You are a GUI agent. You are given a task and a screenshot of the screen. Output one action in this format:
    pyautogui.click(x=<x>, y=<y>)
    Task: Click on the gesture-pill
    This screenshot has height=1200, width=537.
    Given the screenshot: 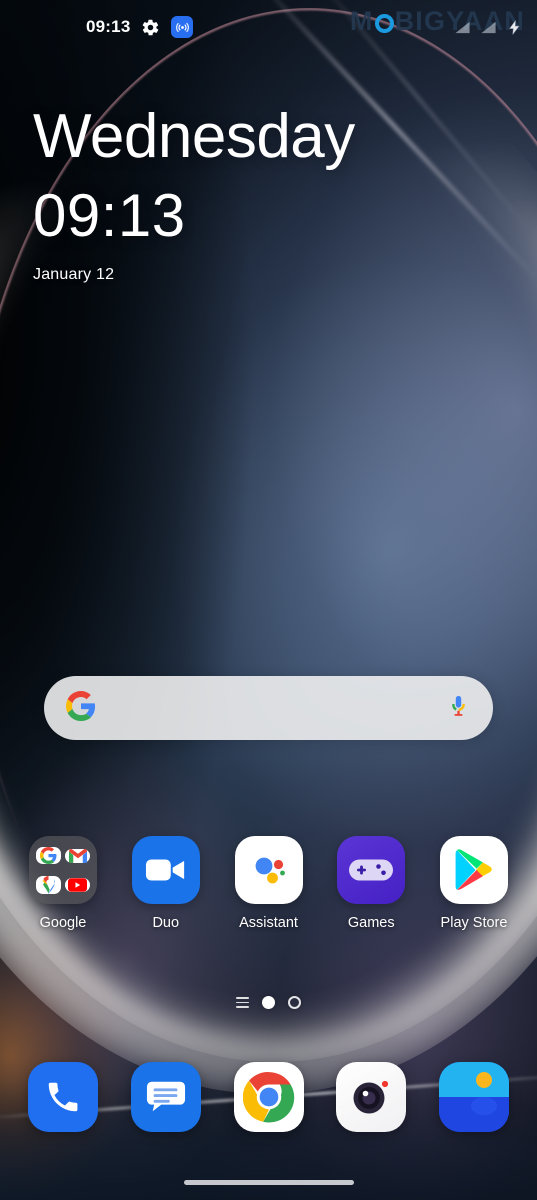 What is the action you would take?
    pyautogui.click(x=268, y=1182)
    